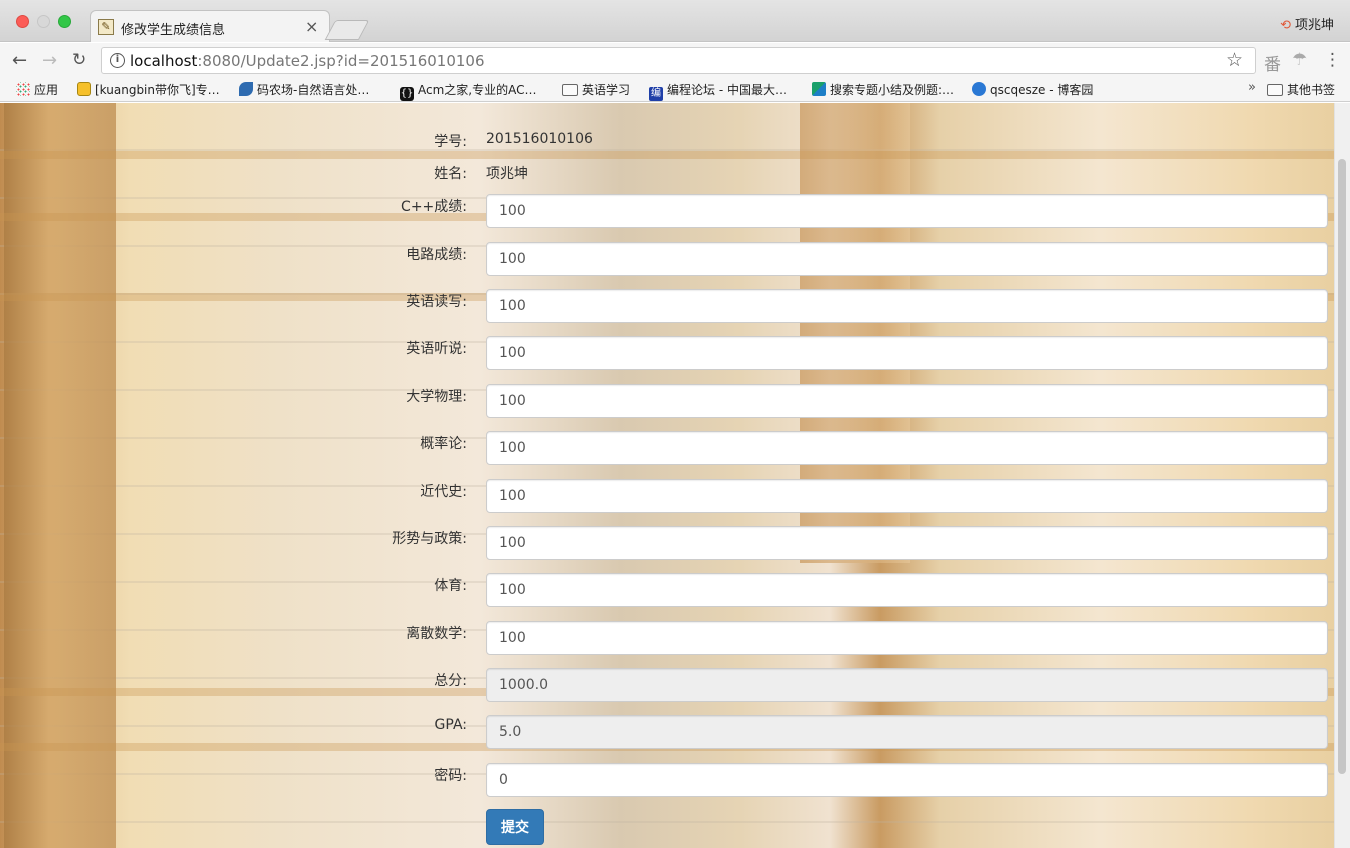 Image resolution: width=1350 pixels, height=848 pixels. I want to click on tab-close-icon: ×, so click(311, 26).